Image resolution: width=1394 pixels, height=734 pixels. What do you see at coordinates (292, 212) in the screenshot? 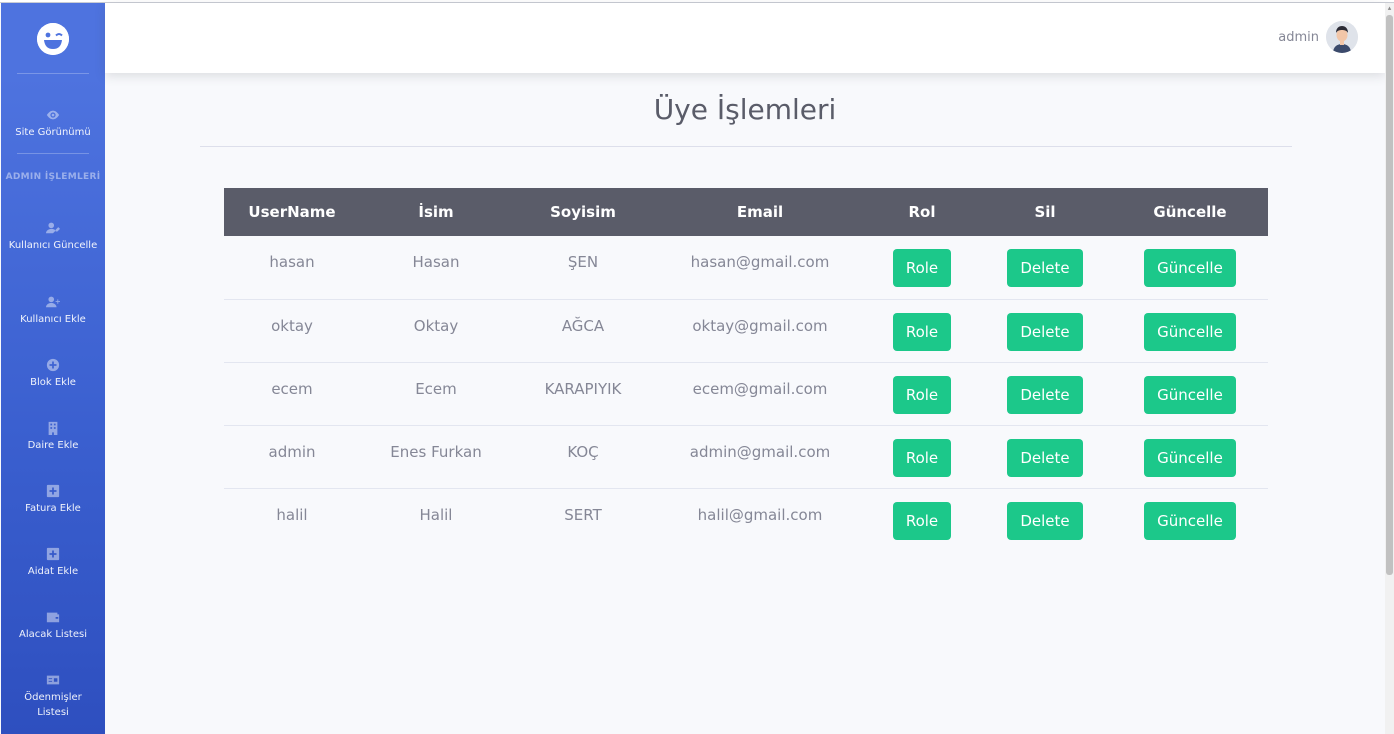
I see `column-header: UserName` at bounding box center [292, 212].